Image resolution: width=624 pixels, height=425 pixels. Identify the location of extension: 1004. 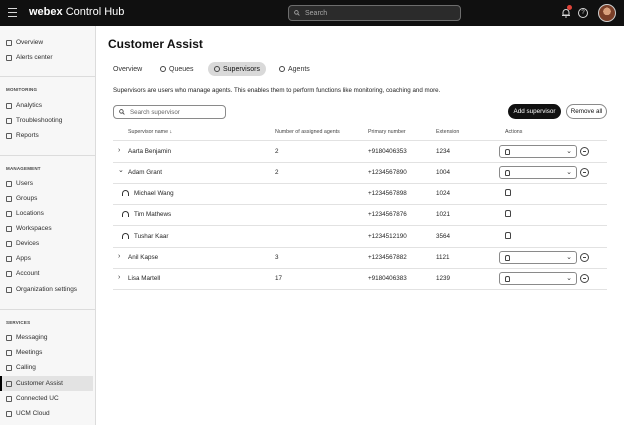
(443, 172).